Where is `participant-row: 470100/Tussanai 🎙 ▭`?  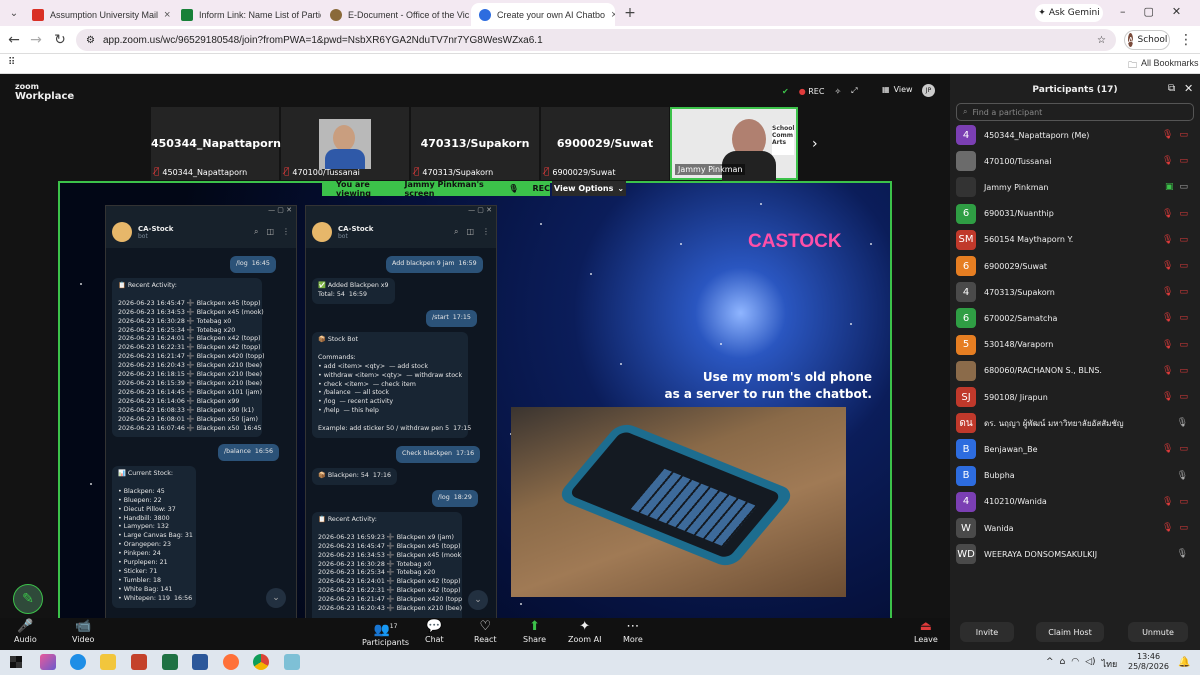 participant-row: 470100/Tussanai 🎙 ▭ is located at coordinates (1076, 161).